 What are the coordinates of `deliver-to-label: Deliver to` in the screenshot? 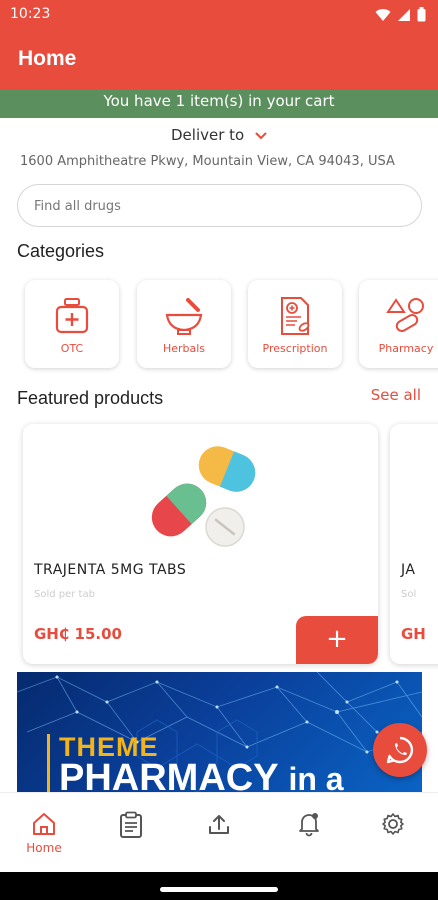 It's located at (208, 135).